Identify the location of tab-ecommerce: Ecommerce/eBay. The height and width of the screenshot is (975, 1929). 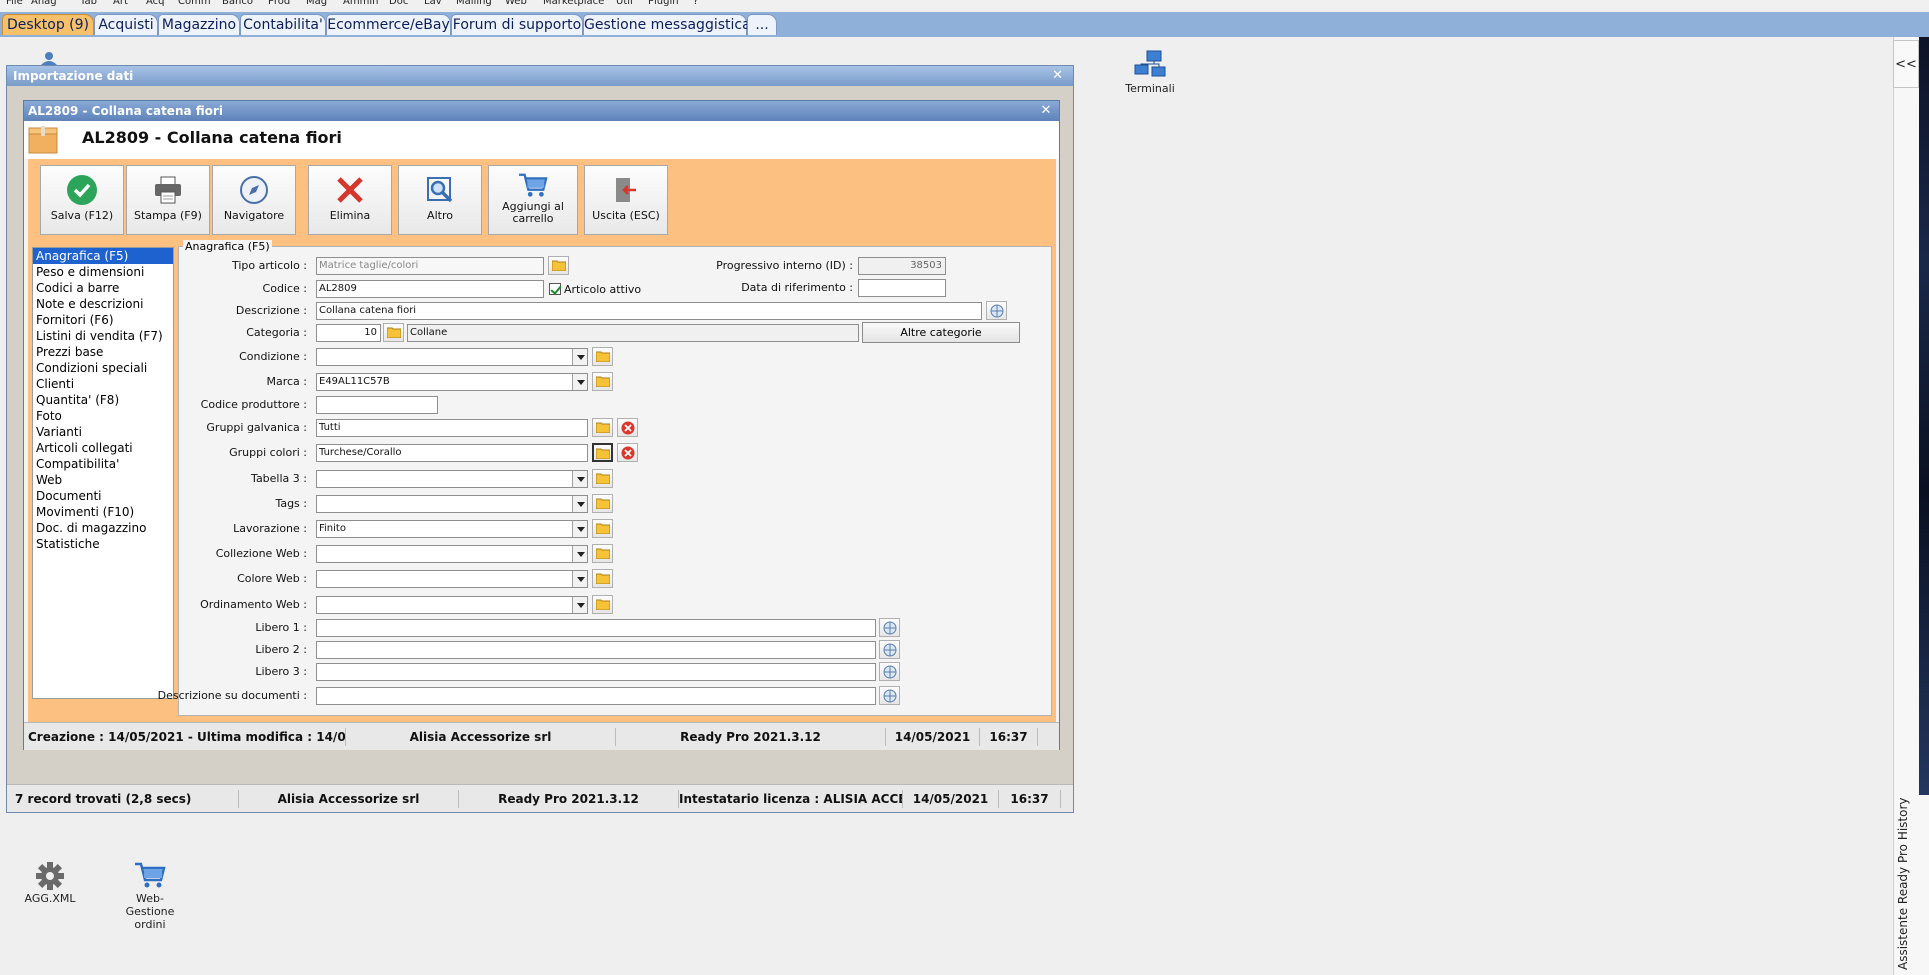
(388, 24).